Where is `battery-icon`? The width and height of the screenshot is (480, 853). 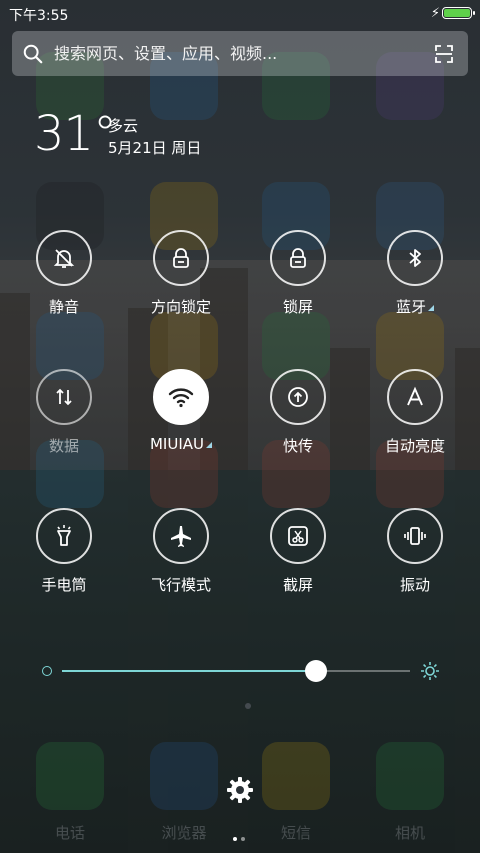 battery-icon is located at coordinates (458, 13).